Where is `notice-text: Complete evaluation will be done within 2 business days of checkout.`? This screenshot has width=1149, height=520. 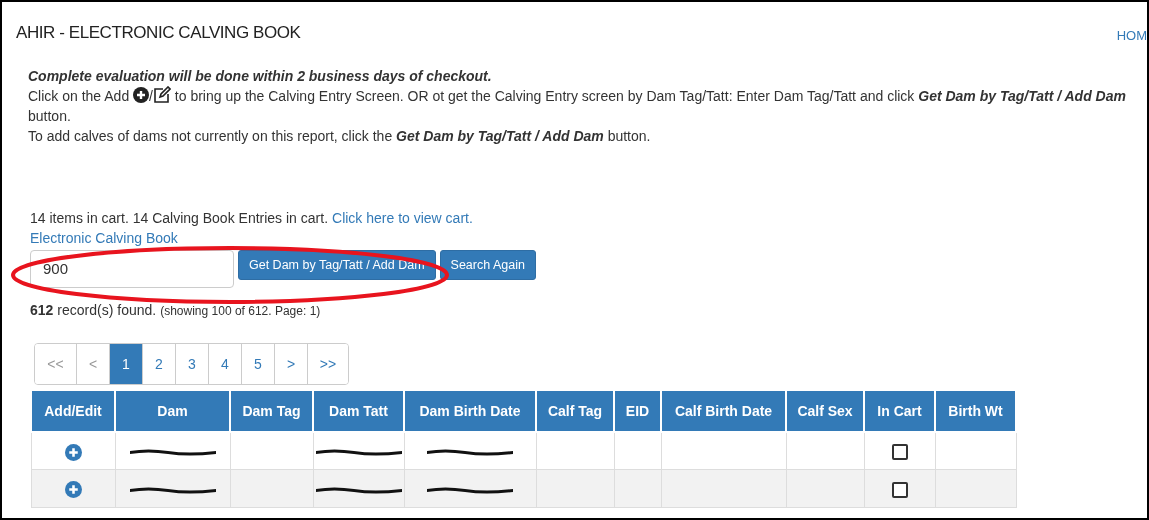
notice-text: Complete evaluation will be done within 2 business days of checkout. is located at coordinates (260, 76).